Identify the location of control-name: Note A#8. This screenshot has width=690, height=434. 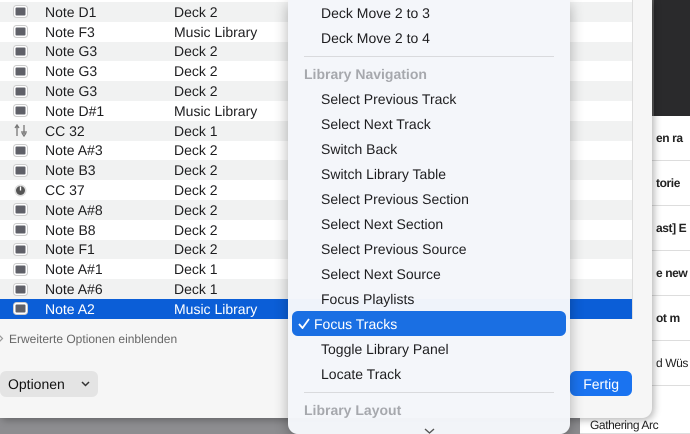
(74, 210).